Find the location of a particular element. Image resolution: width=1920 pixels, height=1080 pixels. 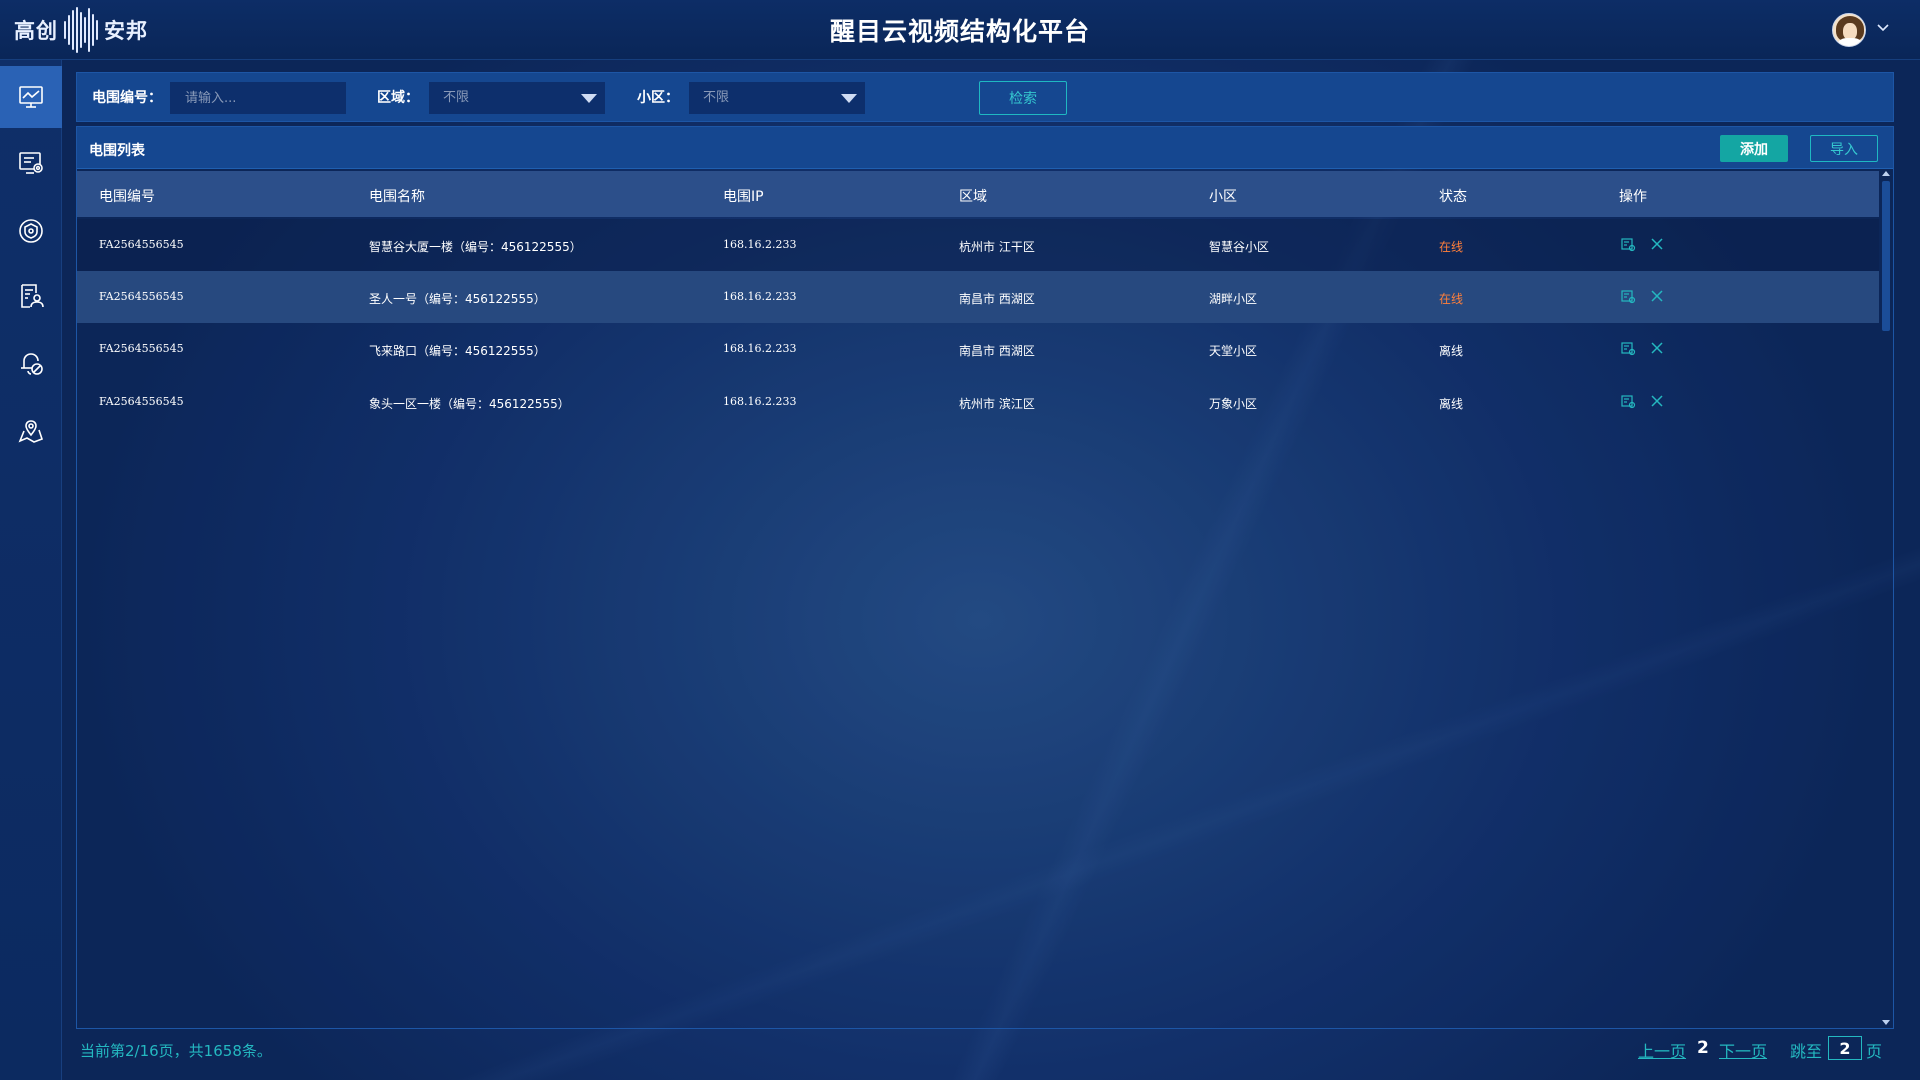

jump-to-label: 跳至 is located at coordinates (1806, 1051).